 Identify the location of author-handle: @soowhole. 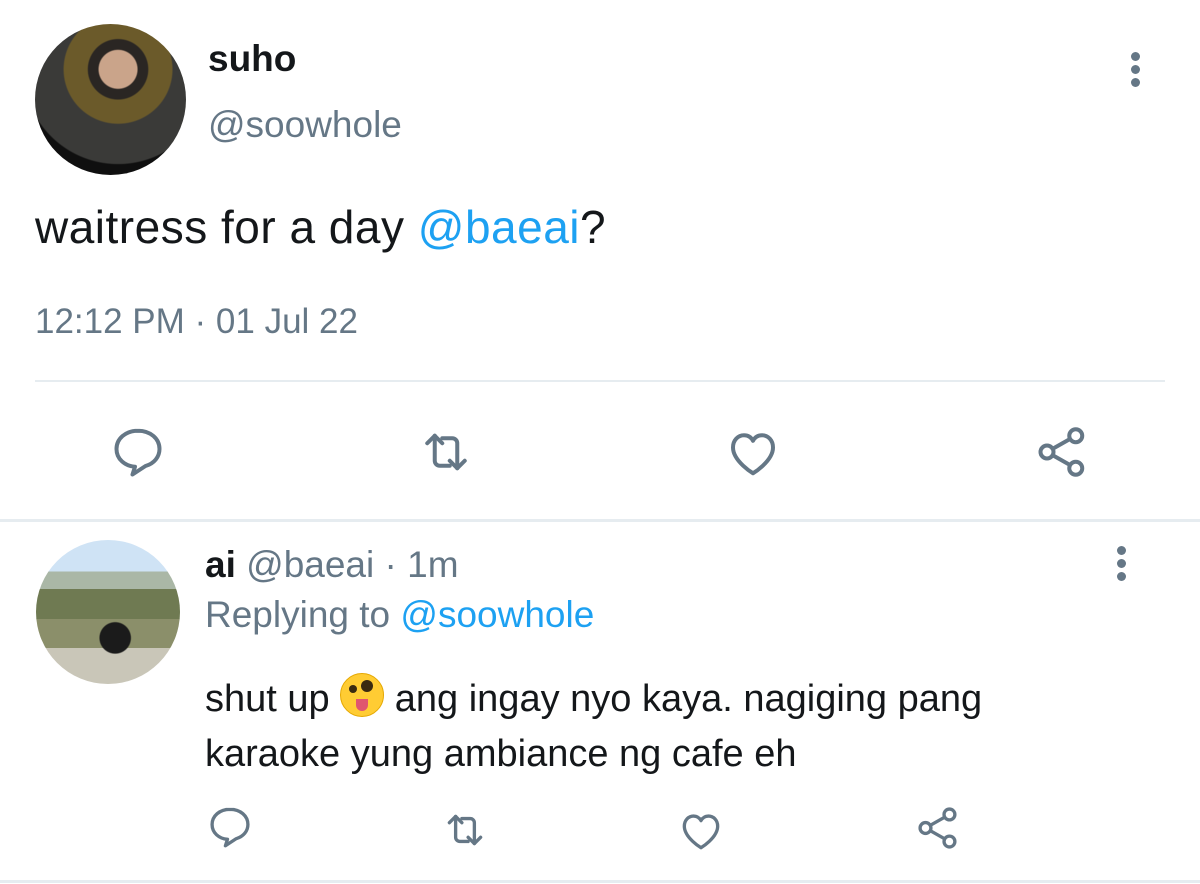
(305, 125).